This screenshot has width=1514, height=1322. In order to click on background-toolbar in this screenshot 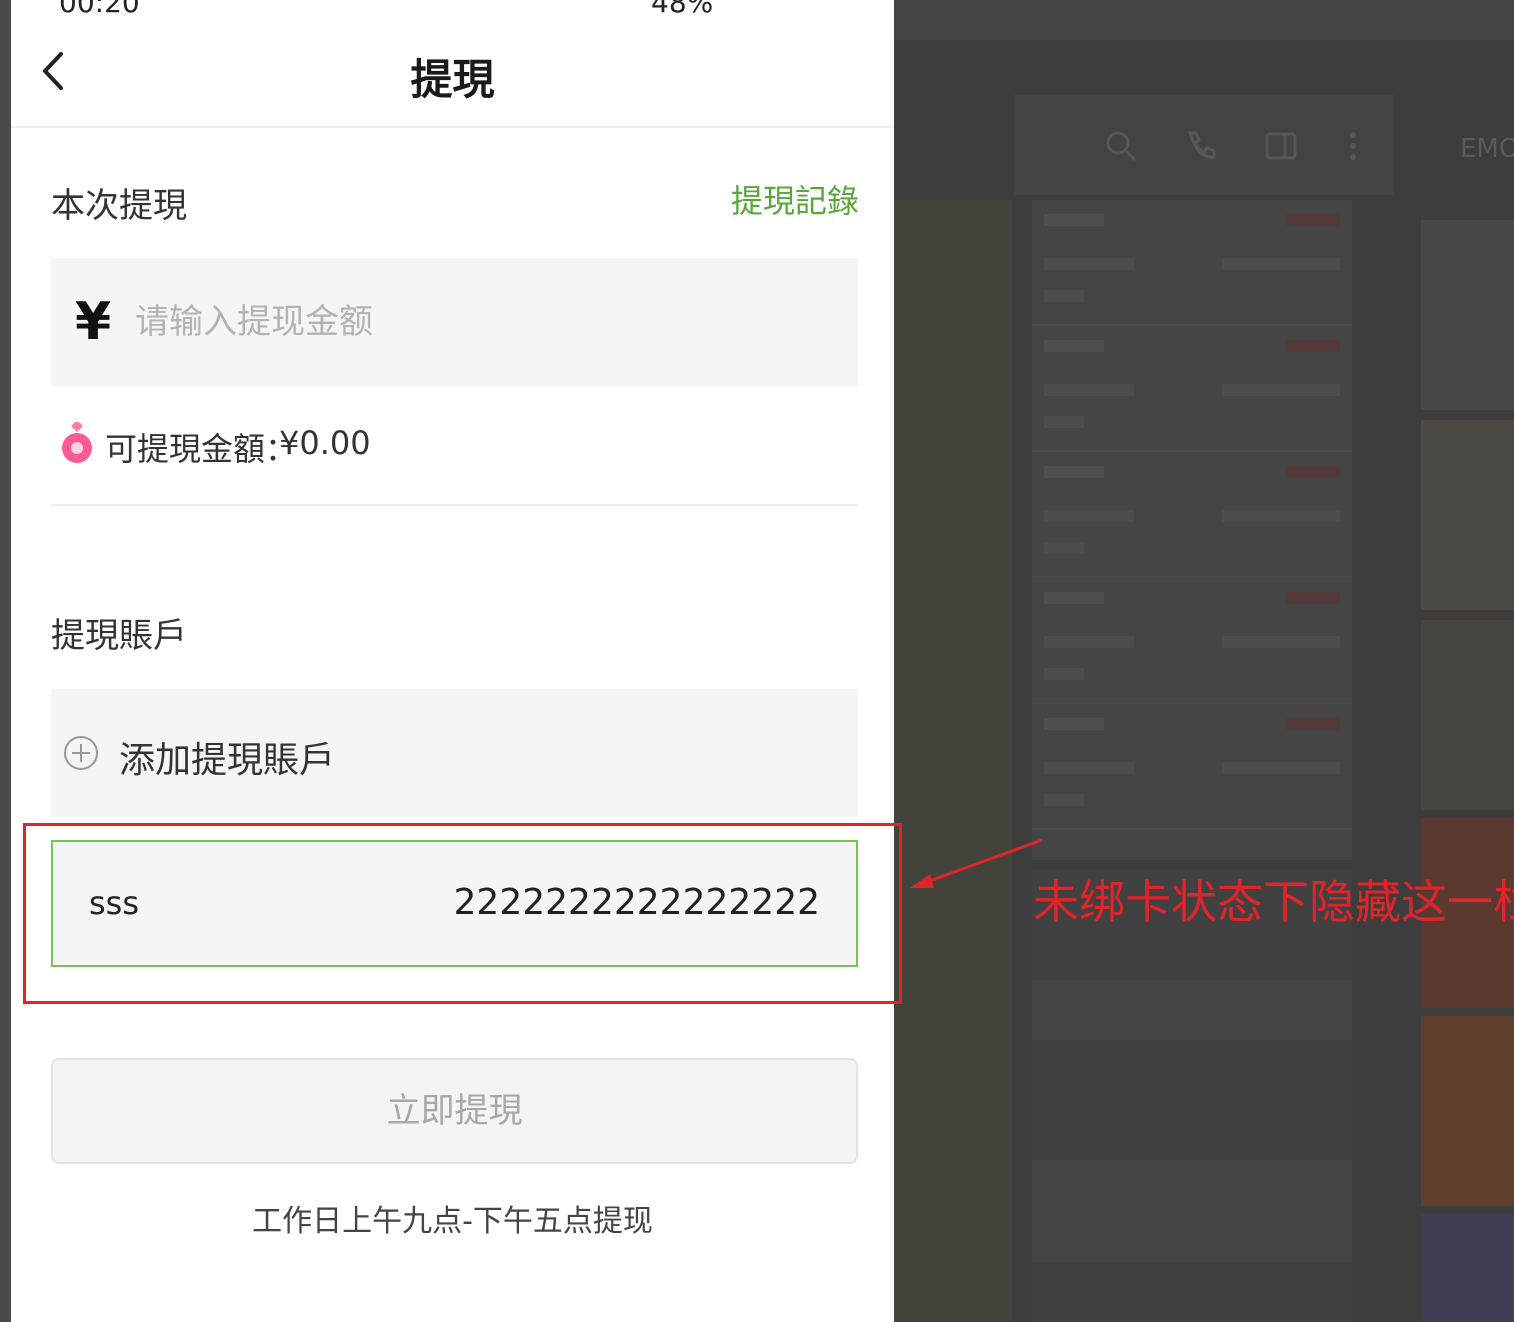, I will do `click(1204, 145)`.